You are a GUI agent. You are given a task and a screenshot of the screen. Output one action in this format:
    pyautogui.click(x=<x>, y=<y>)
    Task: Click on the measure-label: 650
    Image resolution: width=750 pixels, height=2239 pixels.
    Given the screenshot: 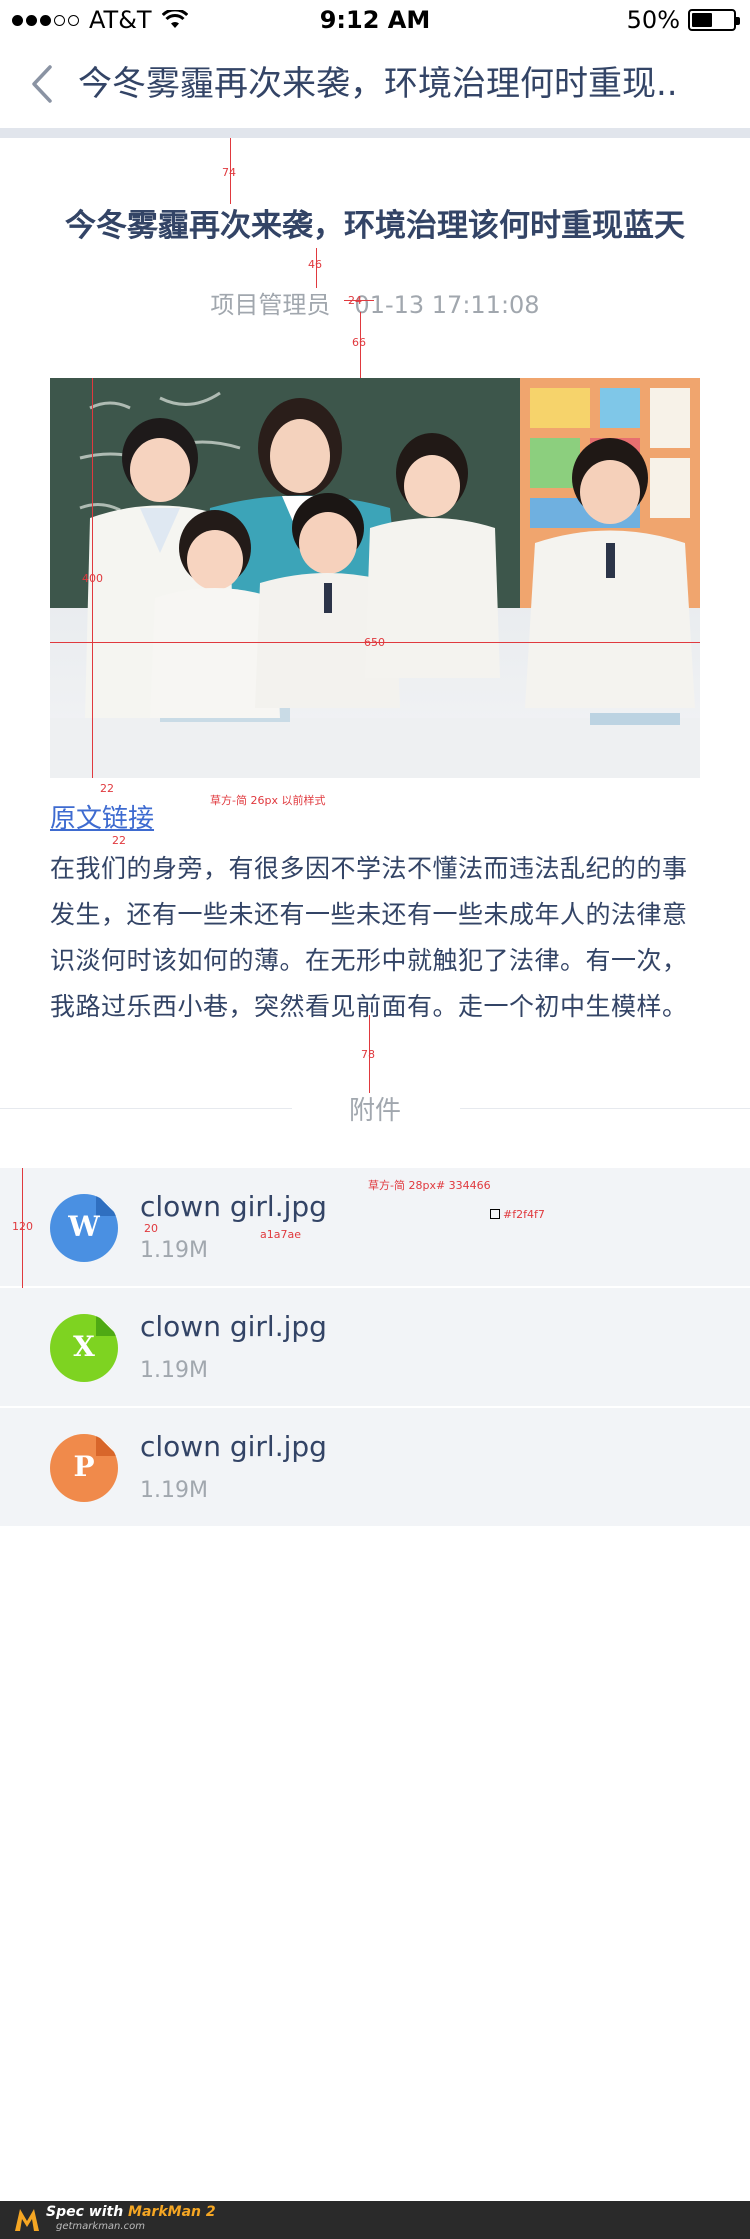 What is the action you would take?
    pyautogui.click(x=374, y=642)
    